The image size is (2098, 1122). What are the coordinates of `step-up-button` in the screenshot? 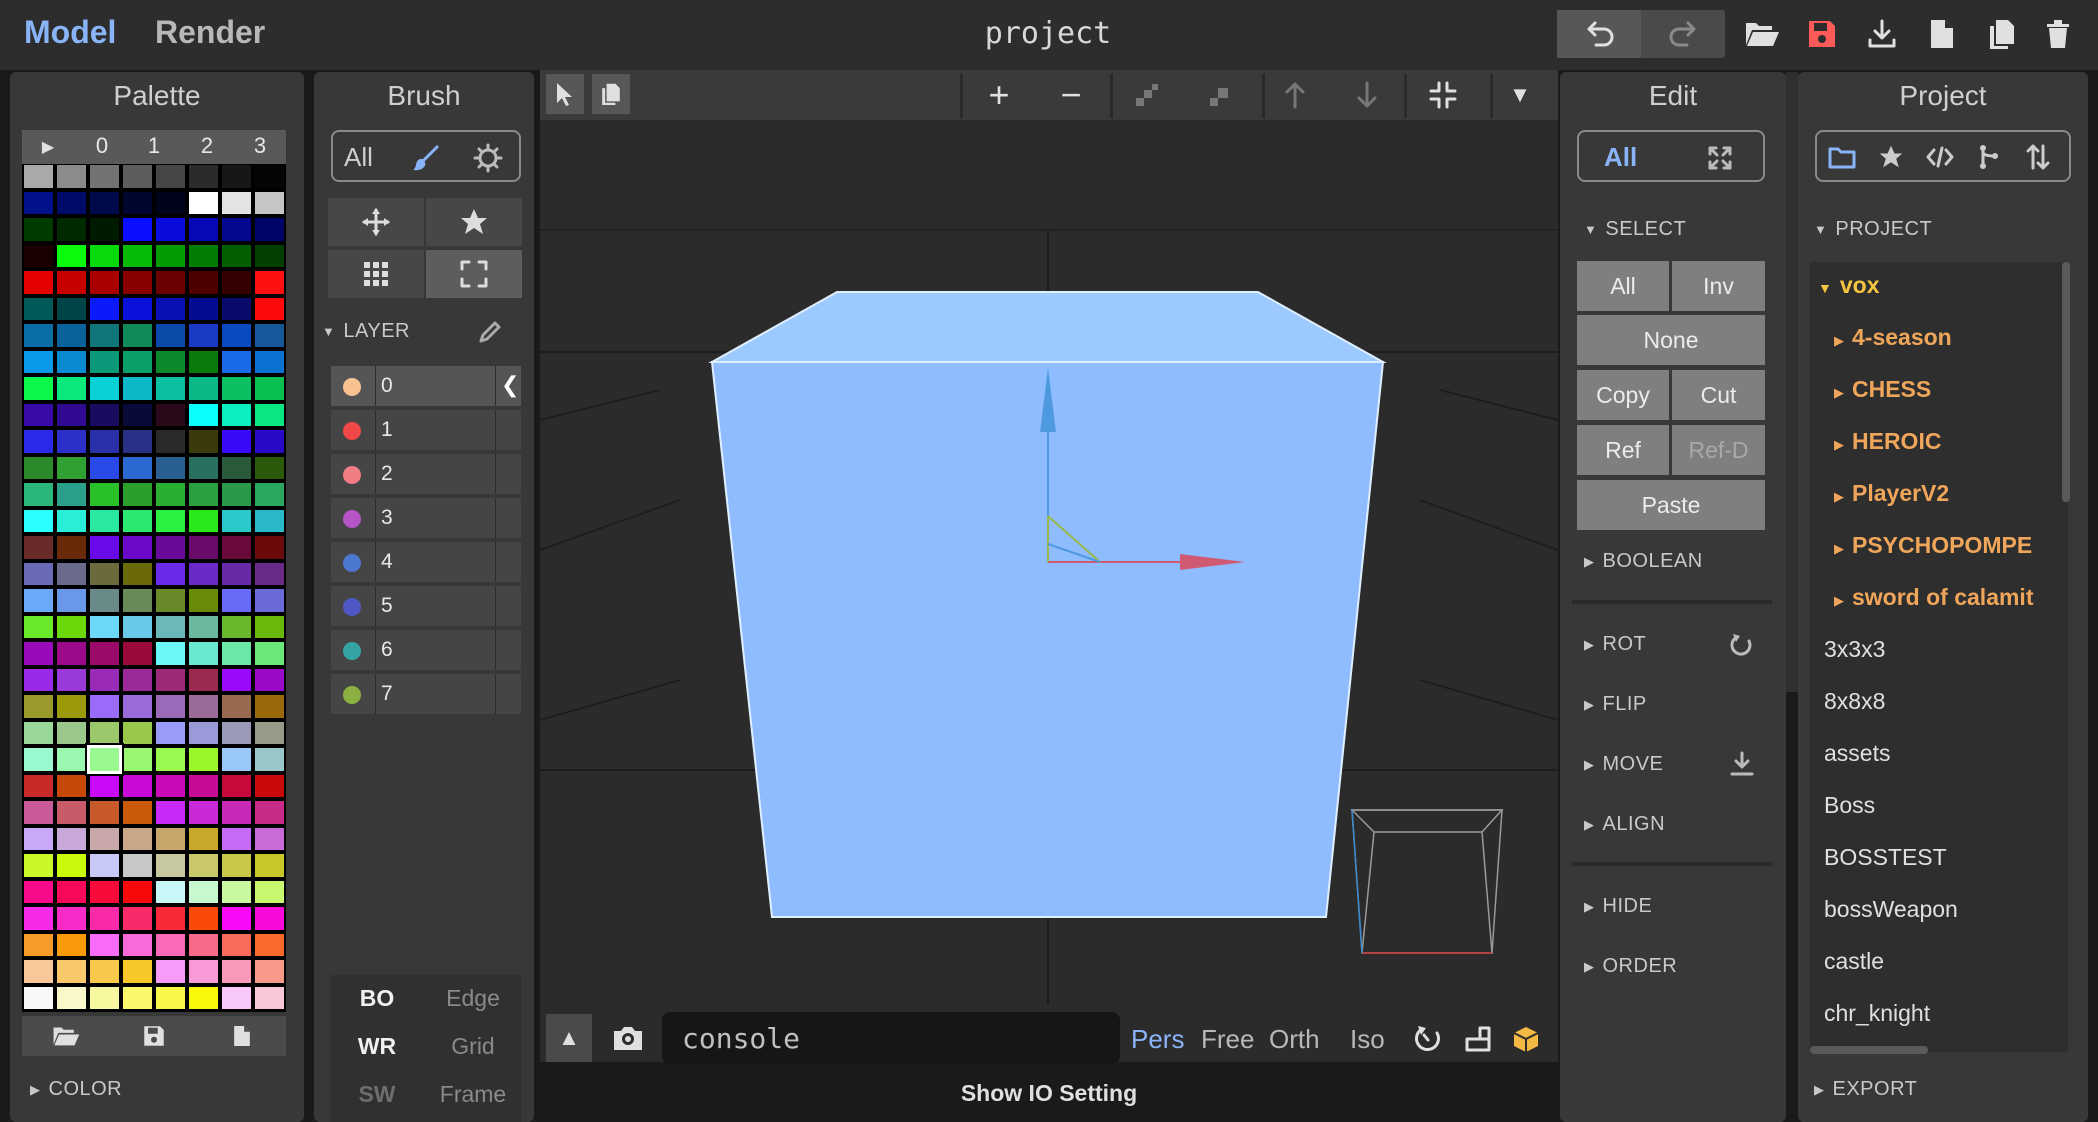 It's located at (1147, 95).